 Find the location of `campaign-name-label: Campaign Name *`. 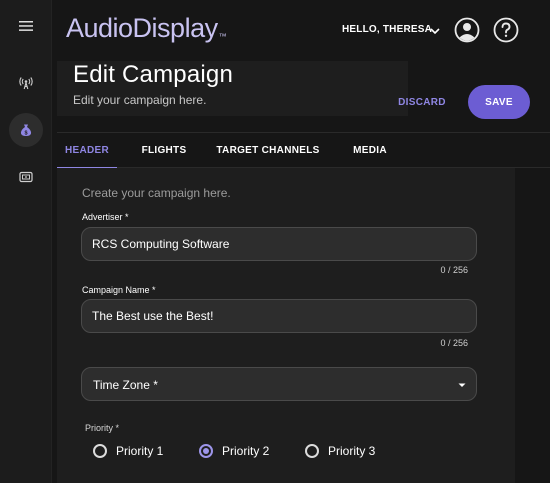

campaign-name-label: Campaign Name * is located at coordinates (119, 290).